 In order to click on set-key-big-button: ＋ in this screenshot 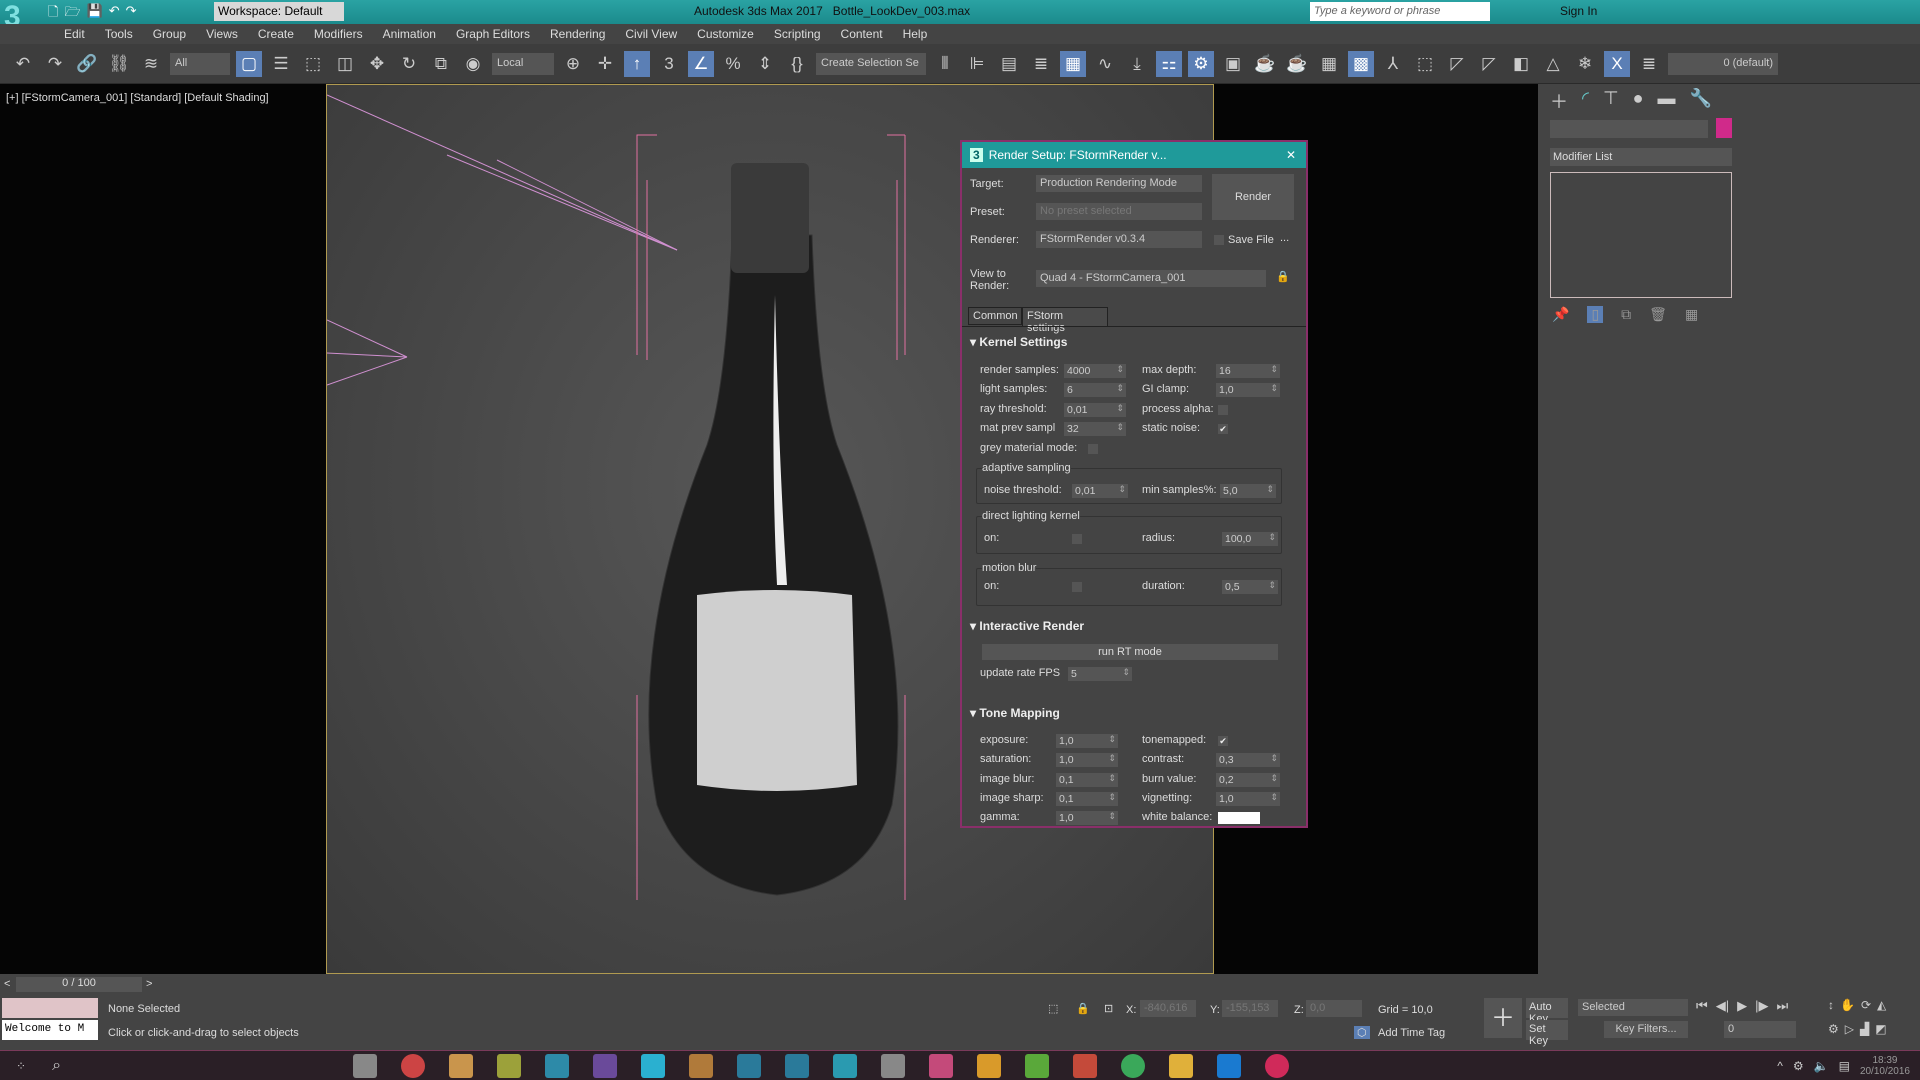, I will do `click(1503, 1018)`.